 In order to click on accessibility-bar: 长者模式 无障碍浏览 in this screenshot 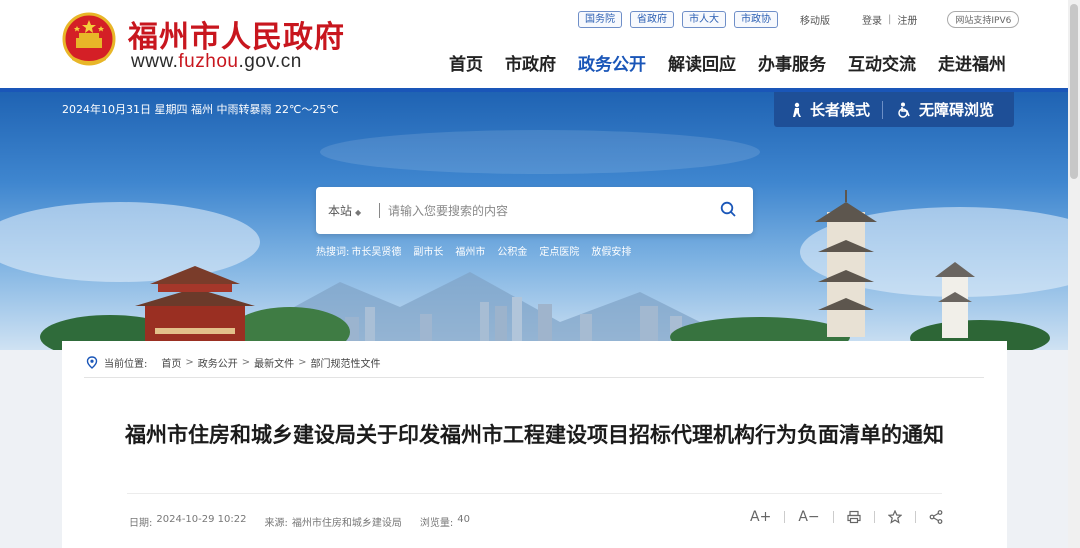, I will do `click(894, 109)`.